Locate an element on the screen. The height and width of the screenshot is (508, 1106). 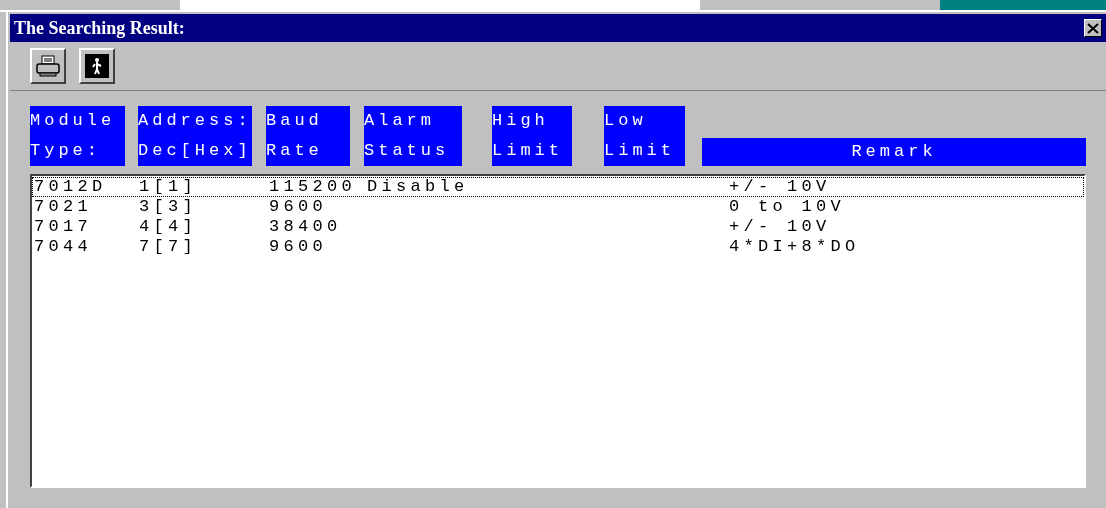
list-cell-text: 7017 is located at coordinates (63, 227).